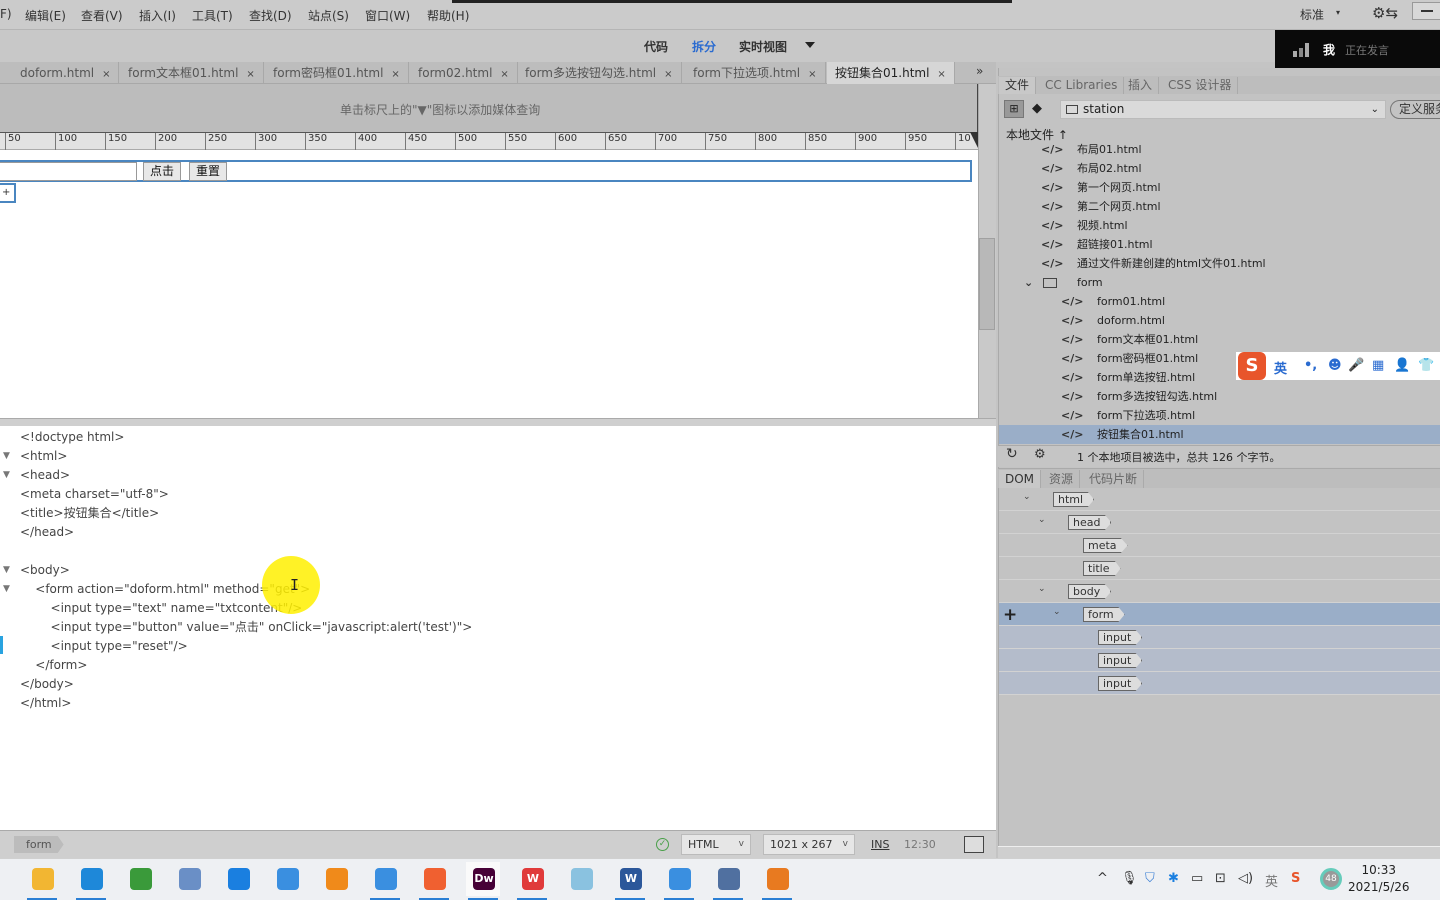 This screenshot has height=900, width=1440. Describe the element at coordinates (1014, 109) in the screenshot. I see `local-view-icon: ⊞` at that location.